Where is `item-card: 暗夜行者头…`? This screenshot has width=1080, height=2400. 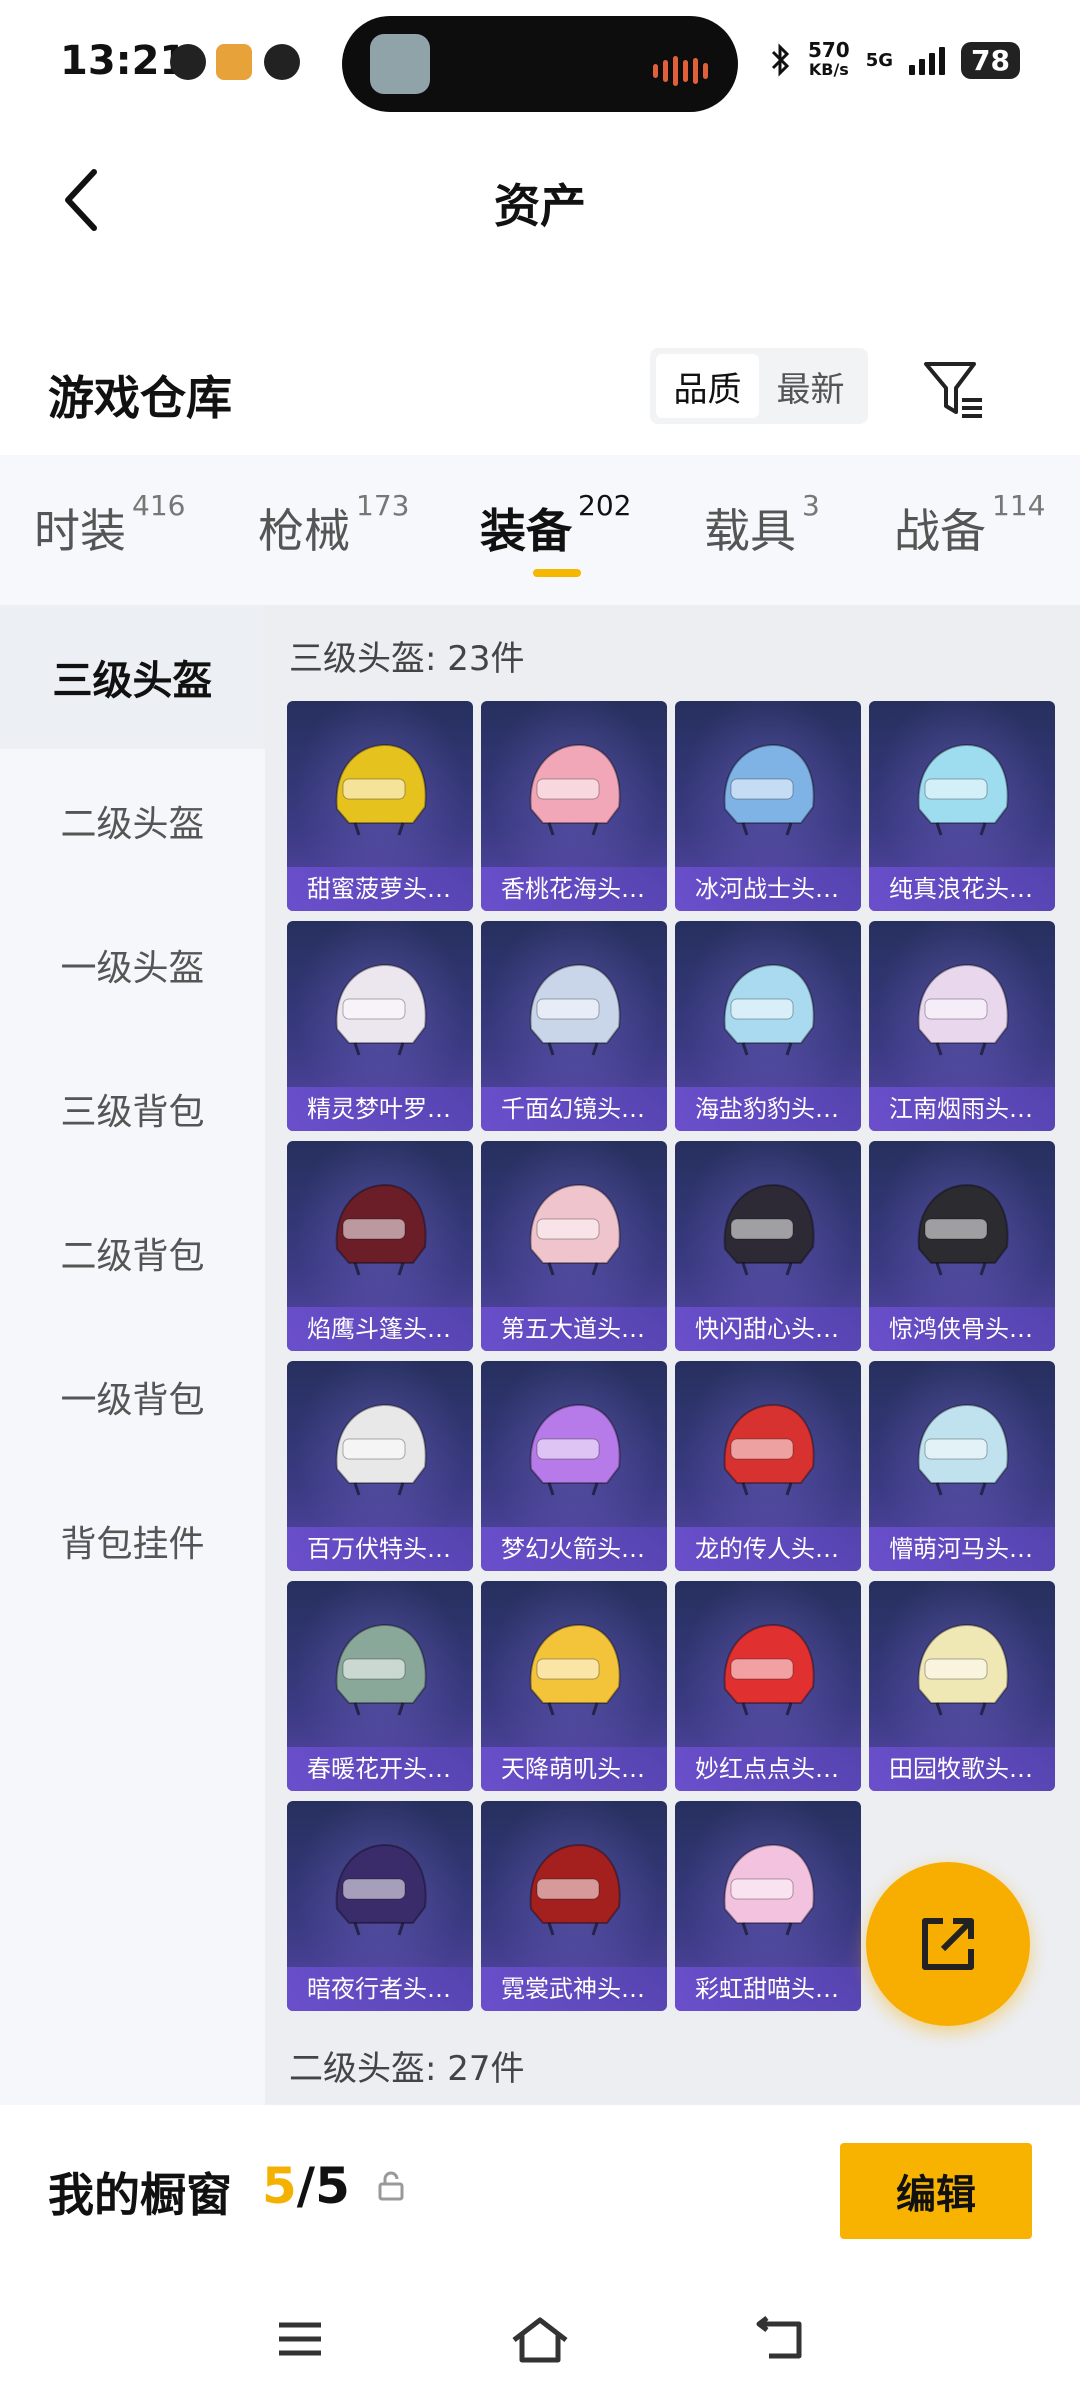
item-card: 暗夜行者头… is located at coordinates (380, 1906).